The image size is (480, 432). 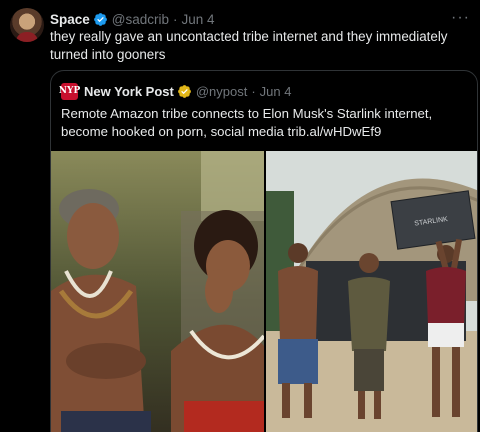 What do you see at coordinates (129, 91) in the screenshot?
I see `quoted-author-name: New York Post` at bounding box center [129, 91].